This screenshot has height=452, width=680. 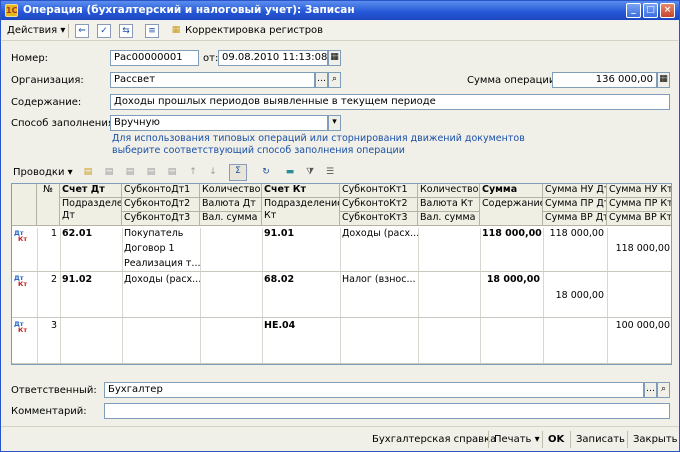 What do you see at coordinates (434, 440) in the screenshot?
I see `accounting-report-button: Бухгалтерская справка` at bounding box center [434, 440].